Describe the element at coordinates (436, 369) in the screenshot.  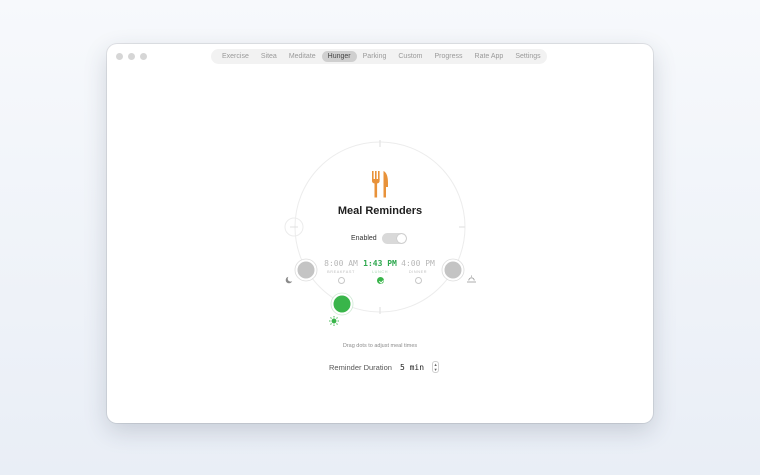
I see `chevron-down-icon: ▼` at that location.